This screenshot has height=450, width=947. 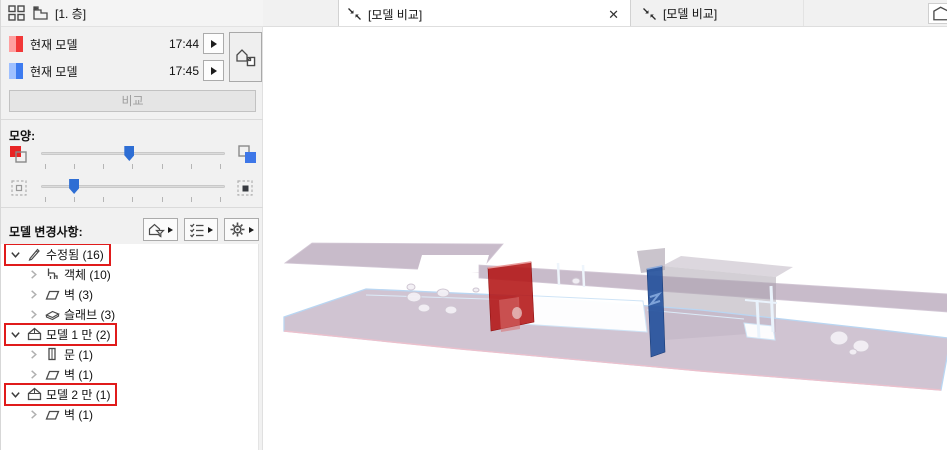 What do you see at coordinates (54, 71) in the screenshot?
I see `model2-name: 현재 모델` at bounding box center [54, 71].